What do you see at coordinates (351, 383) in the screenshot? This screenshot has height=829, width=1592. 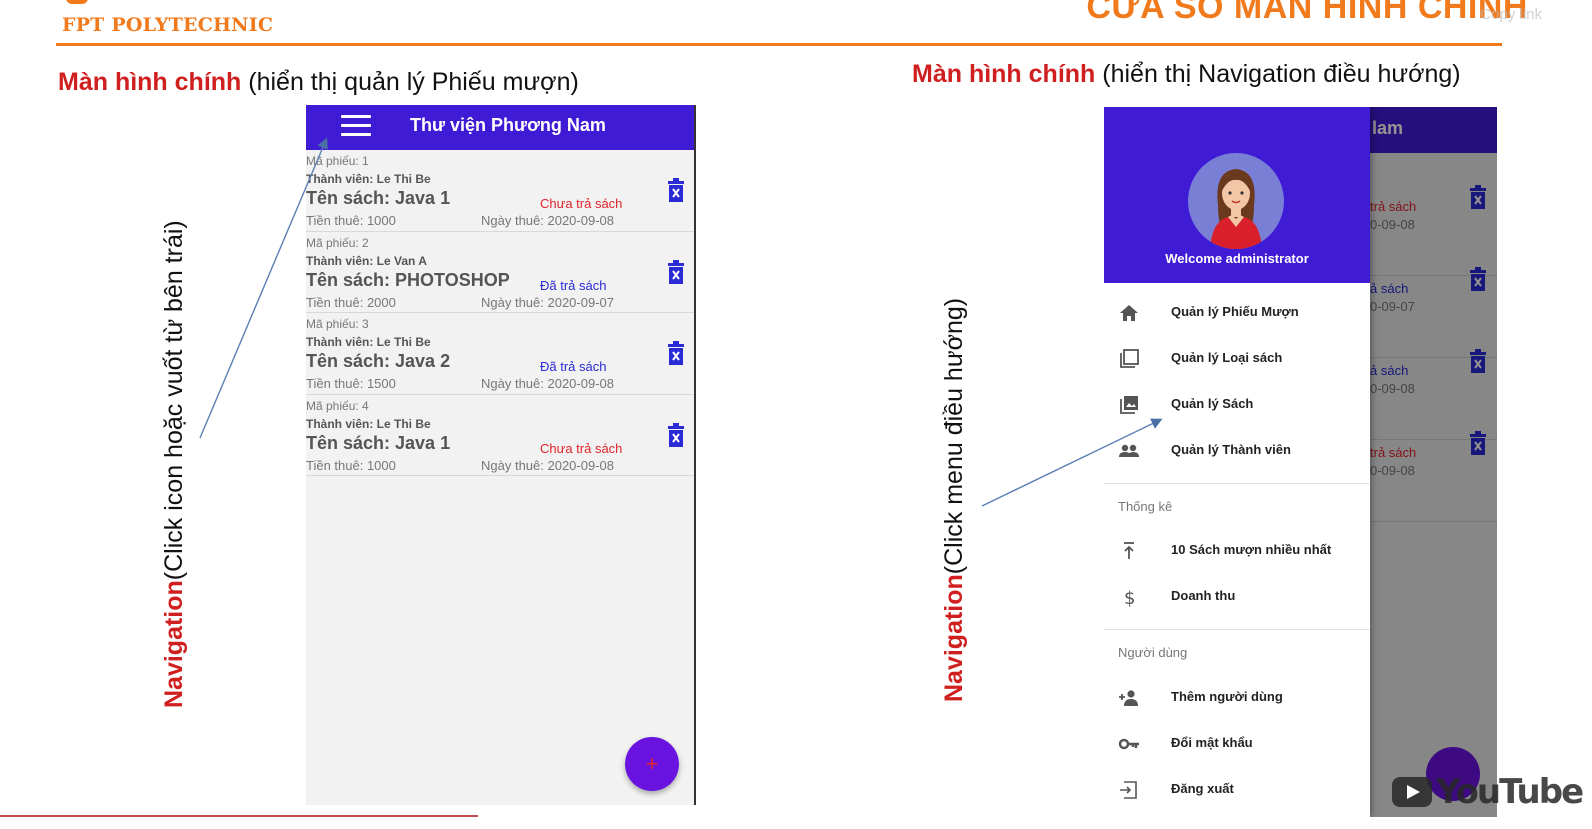 I see `loan-fee: Tiền thuê: 1500` at bounding box center [351, 383].